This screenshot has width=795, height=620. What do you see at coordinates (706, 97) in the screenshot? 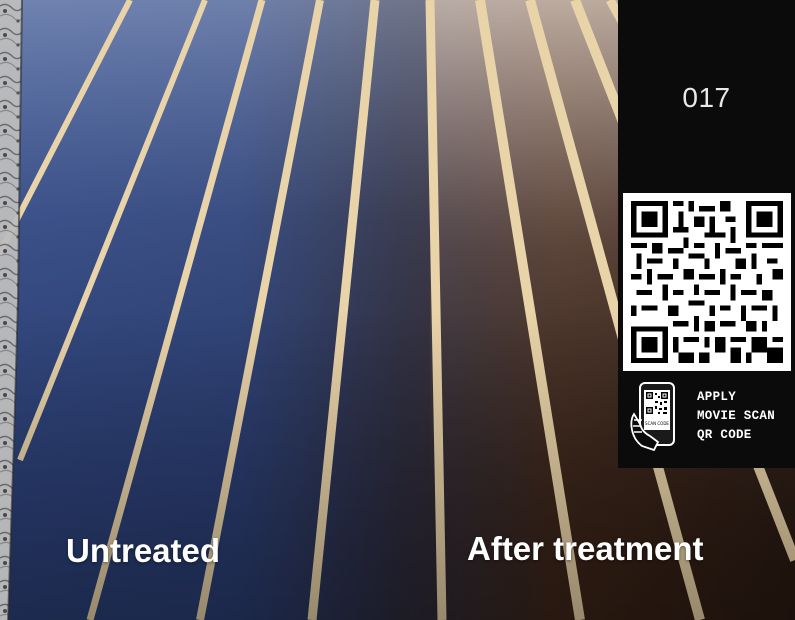
I see `page-number: 017` at bounding box center [706, 97].